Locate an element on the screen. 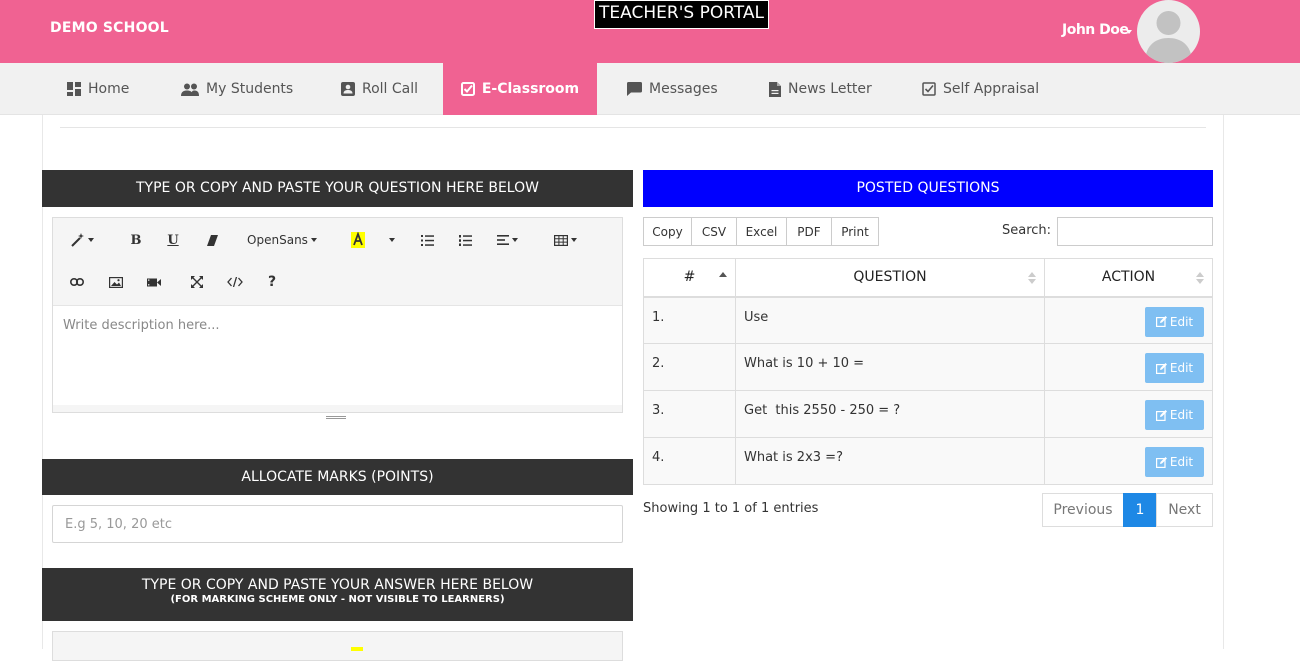 Image resolution: width=1300 pixels, height=661 pixels. user-menu-name: John Doe is located at coordinates (1095, 30).